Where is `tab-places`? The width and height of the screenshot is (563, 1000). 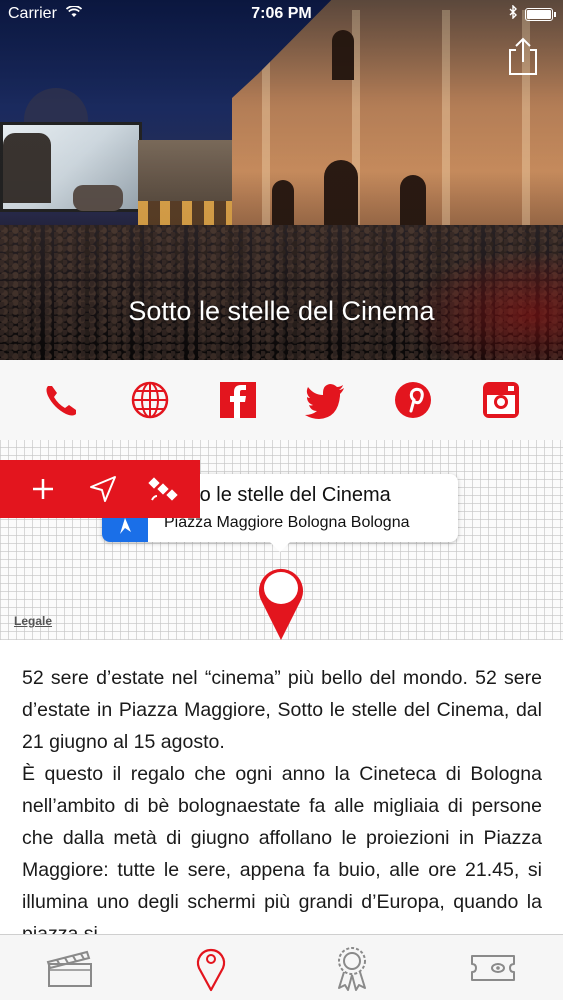 tab-places is located at coordinates (211, 968).